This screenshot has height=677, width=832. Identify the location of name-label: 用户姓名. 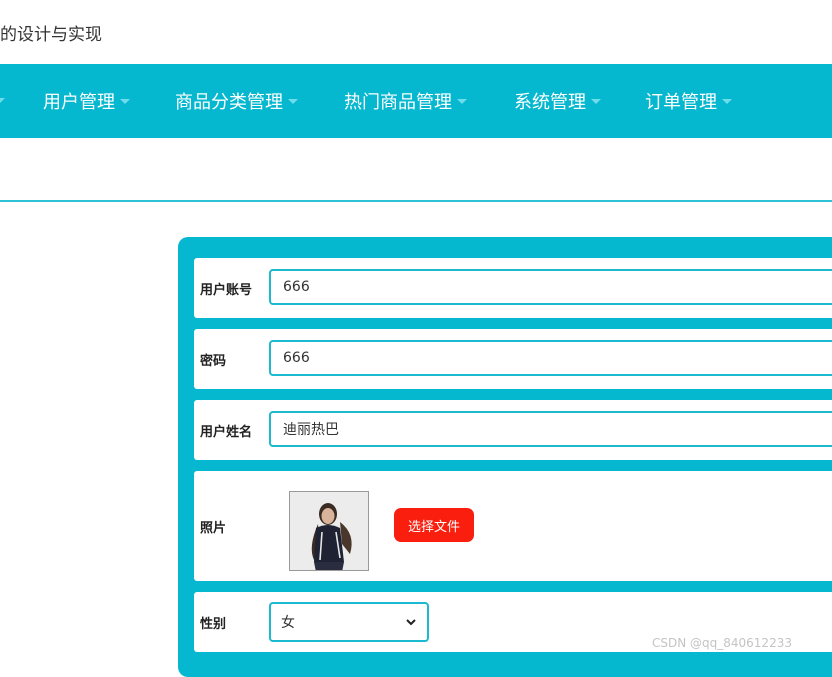
(226, 432).